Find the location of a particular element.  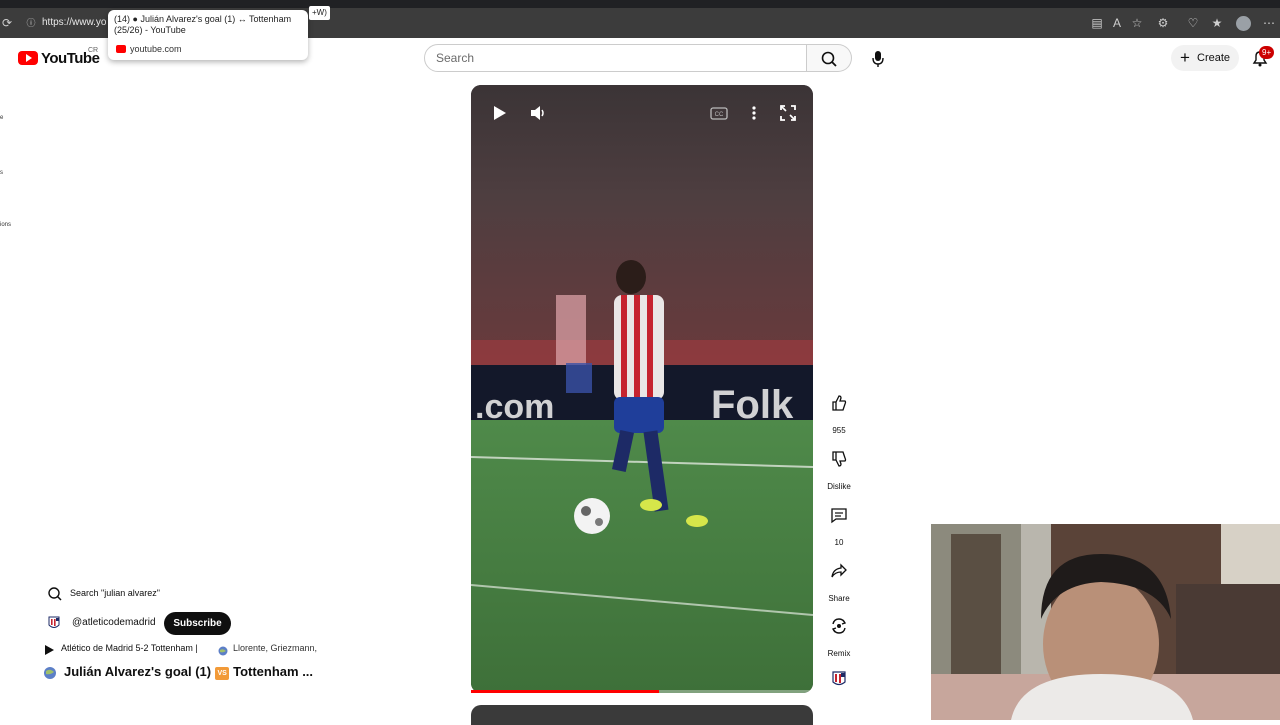

like-button is located at coordinates (839, 403).